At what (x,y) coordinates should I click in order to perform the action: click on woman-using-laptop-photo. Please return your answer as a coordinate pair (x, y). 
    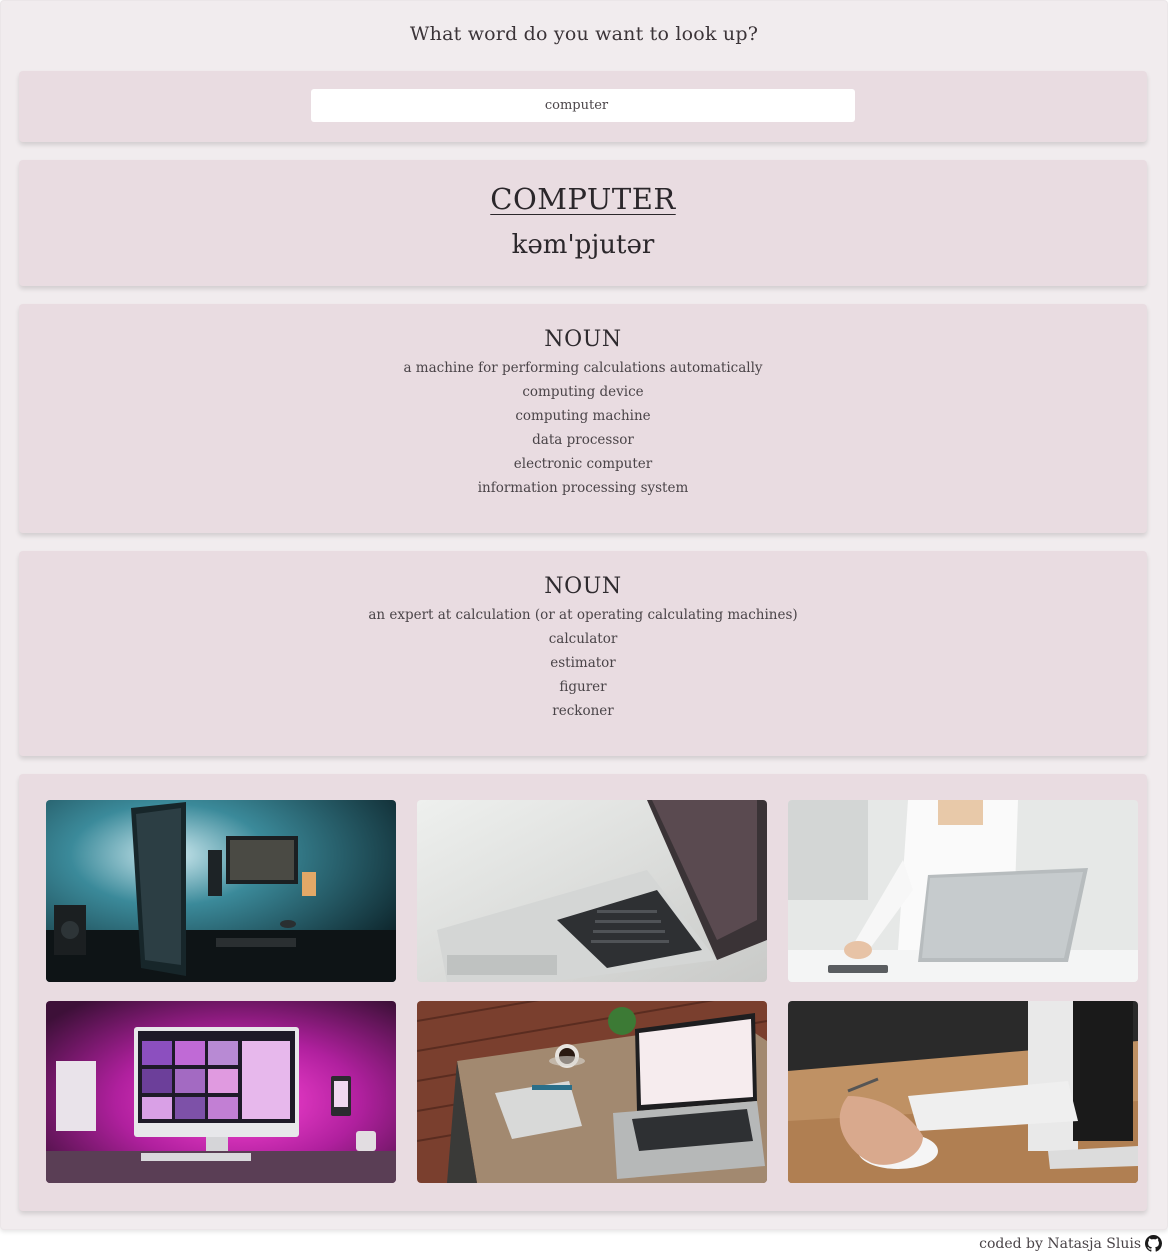
    Looking at the image, I should click on (963, 891).